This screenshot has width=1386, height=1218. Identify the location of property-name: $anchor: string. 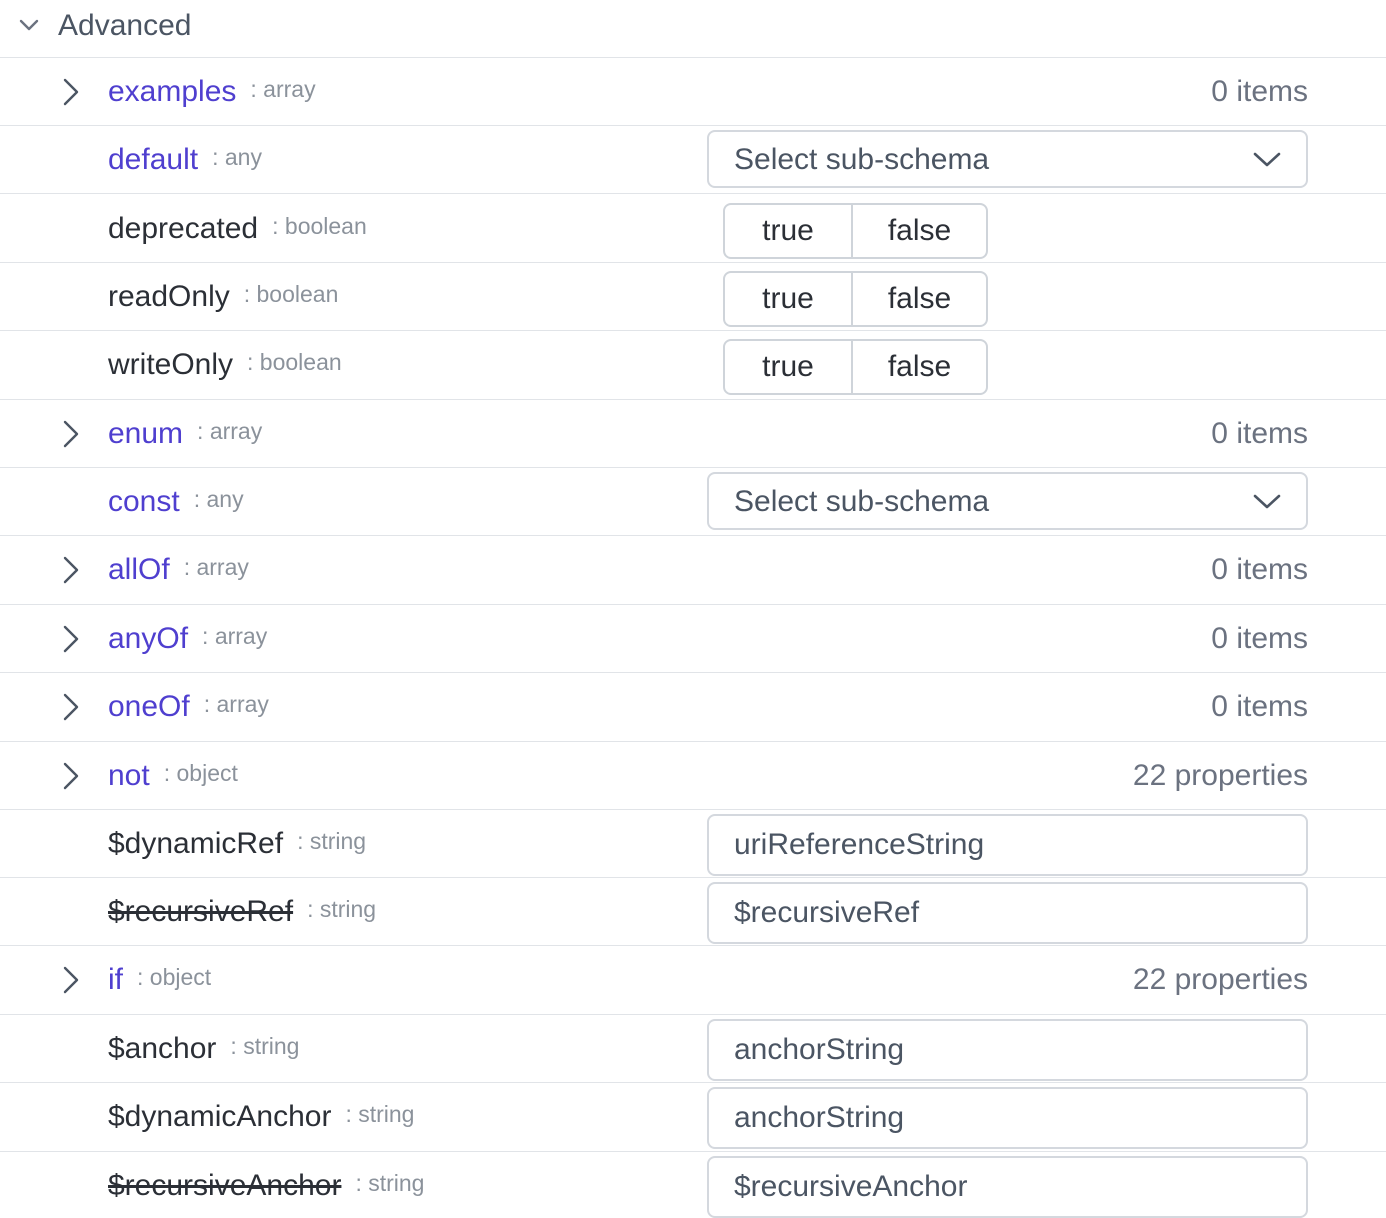
(204, 1048).